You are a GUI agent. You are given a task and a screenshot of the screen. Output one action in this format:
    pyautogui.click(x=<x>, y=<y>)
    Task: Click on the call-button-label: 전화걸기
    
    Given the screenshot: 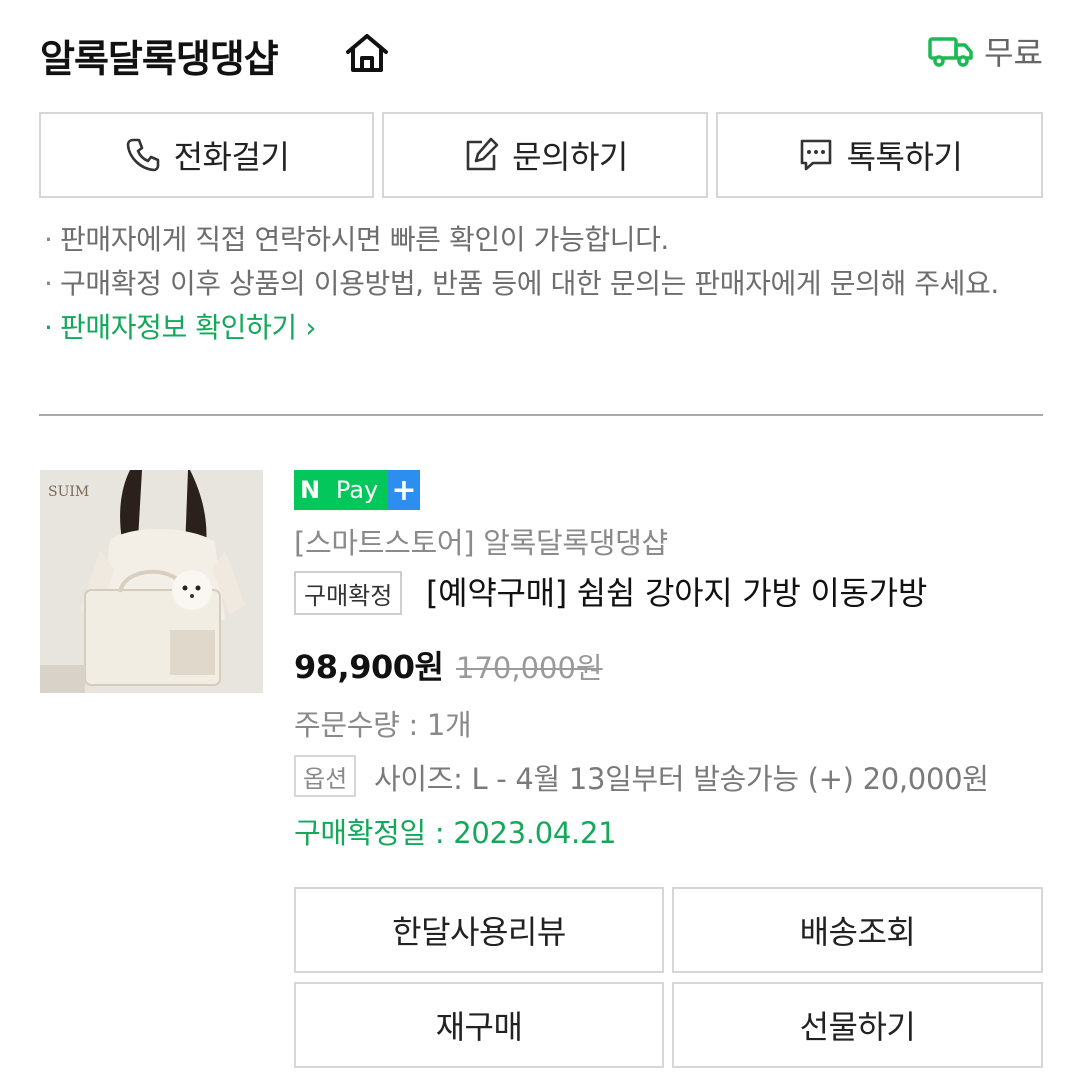 What is the action you would take?
    pyautogui.click(x=231, y=157)
    